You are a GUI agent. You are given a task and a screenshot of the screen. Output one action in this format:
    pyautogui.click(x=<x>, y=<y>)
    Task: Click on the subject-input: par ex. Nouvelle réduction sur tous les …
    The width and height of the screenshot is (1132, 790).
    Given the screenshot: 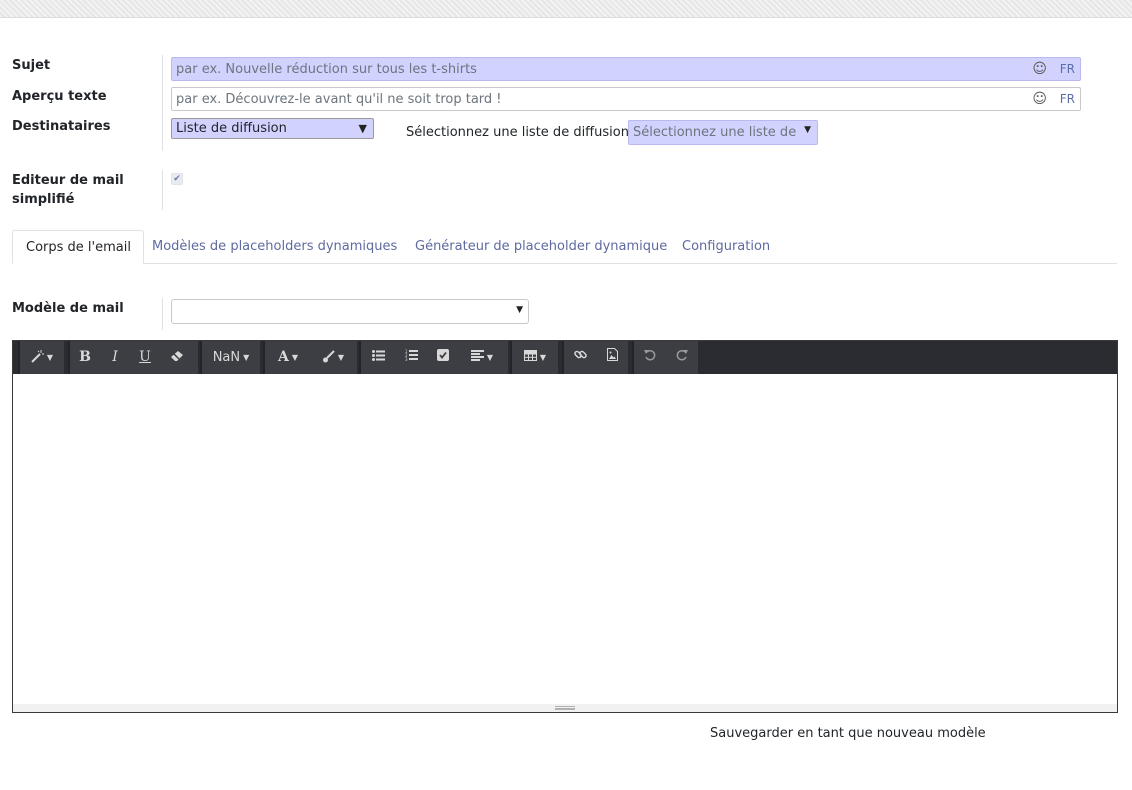 What is the action you would take?
    pyautogui.click(x=626, y=69)
    